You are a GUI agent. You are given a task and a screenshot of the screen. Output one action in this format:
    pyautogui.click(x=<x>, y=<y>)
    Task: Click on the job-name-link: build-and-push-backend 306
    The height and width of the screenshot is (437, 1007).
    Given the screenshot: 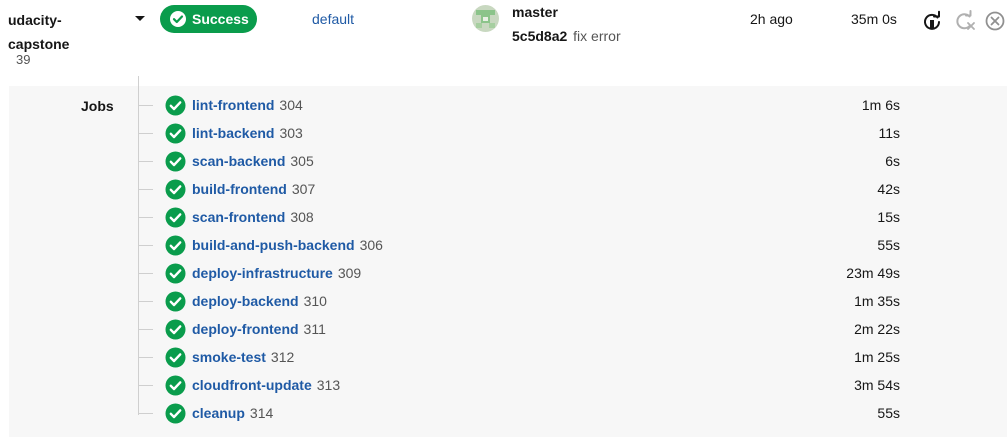 What is the action you would take?
    pyautogui.click(x=287, y=245)
    